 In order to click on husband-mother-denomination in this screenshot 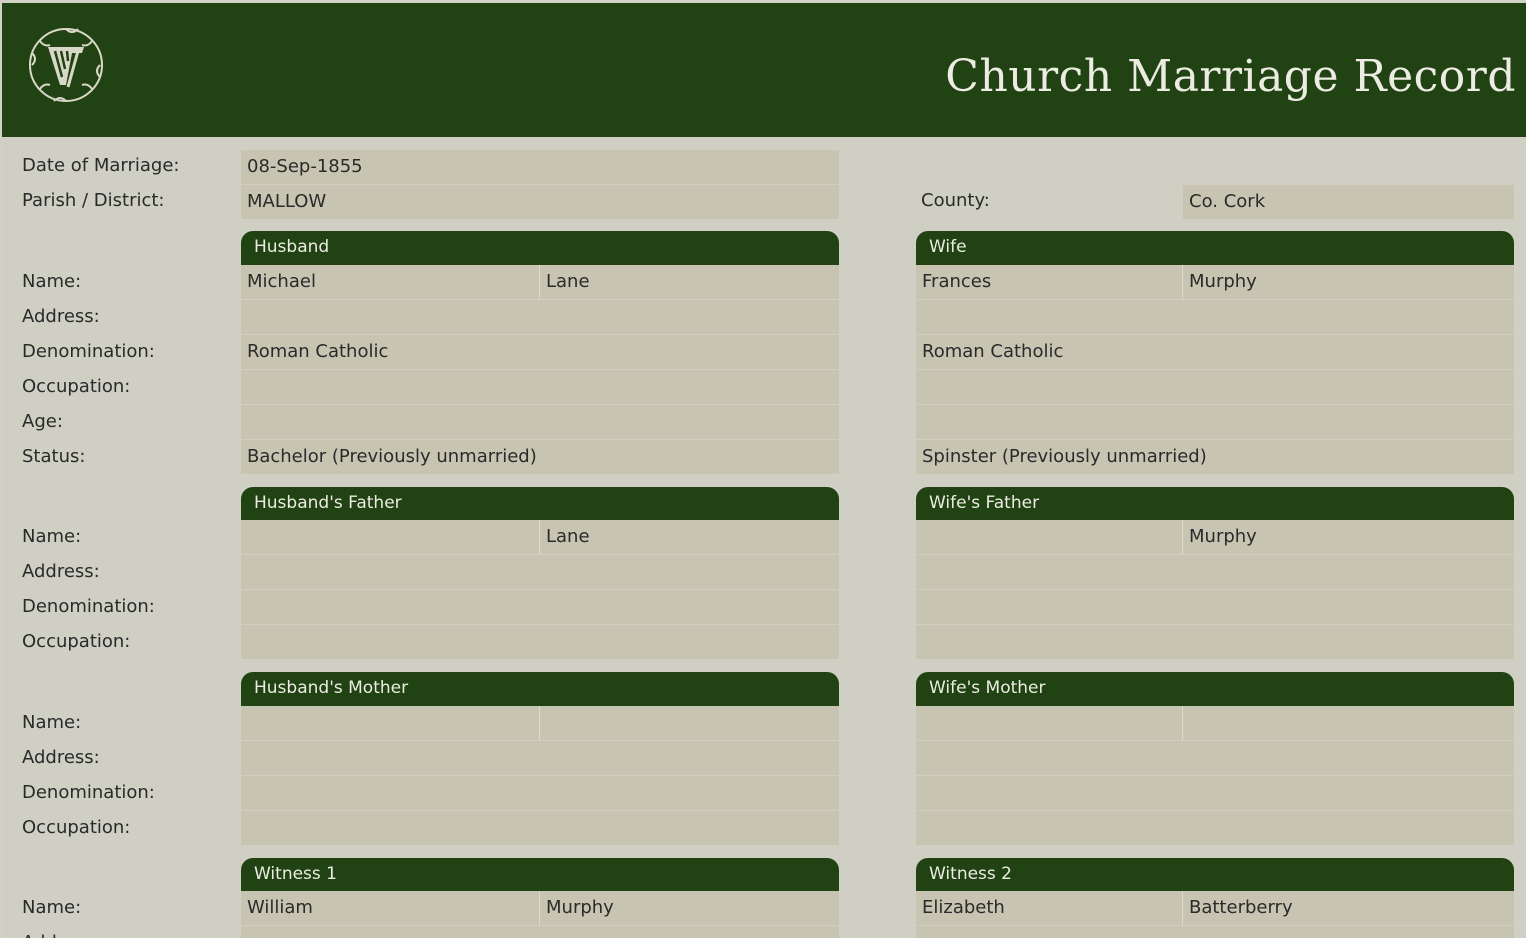, I will do `click(540, 793)`.